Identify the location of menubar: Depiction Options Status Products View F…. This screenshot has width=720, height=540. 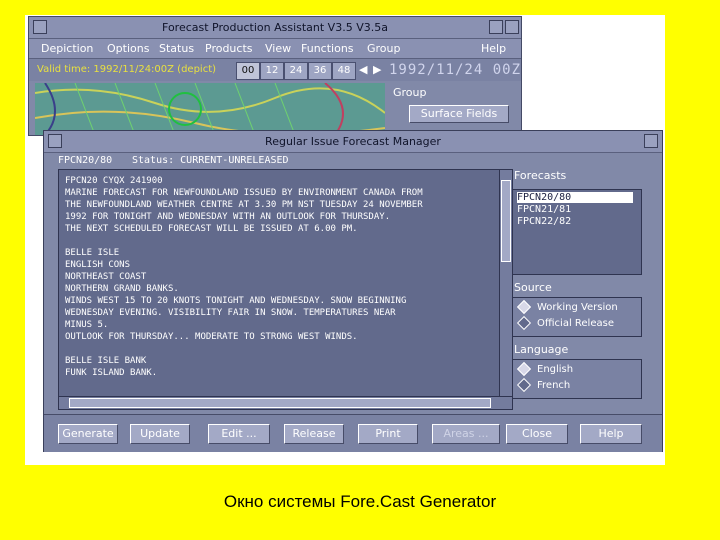
(275, 49).